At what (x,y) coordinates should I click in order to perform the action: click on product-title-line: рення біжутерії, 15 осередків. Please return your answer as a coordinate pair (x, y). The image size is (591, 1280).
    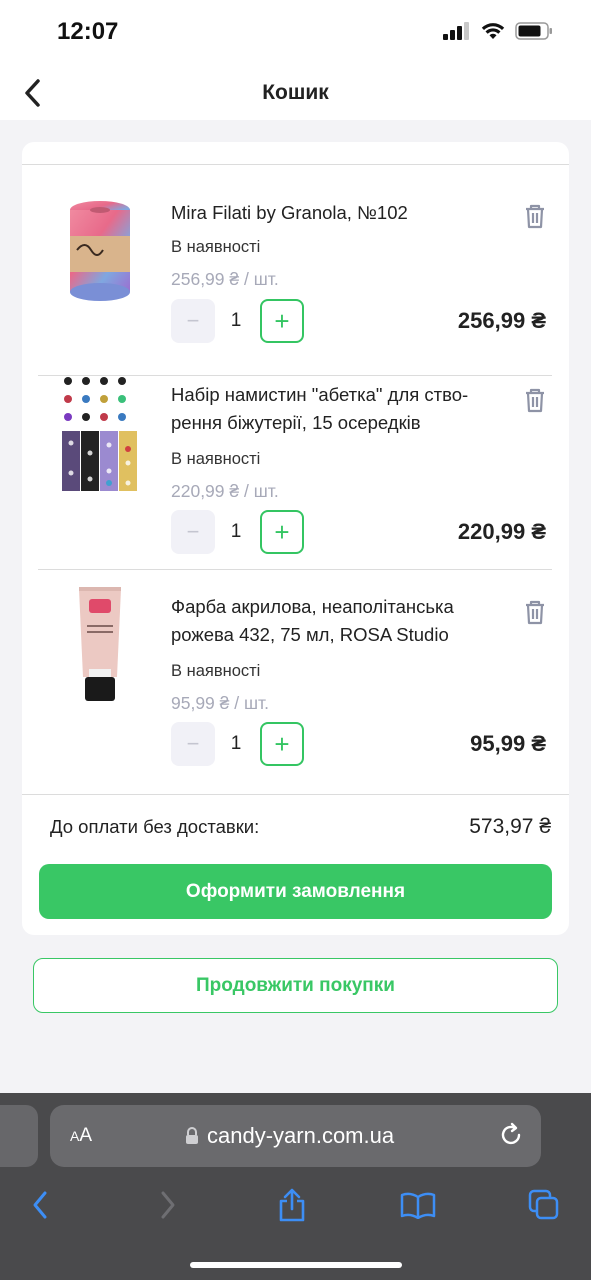
    Looking at the image, I should click on (296, 422).